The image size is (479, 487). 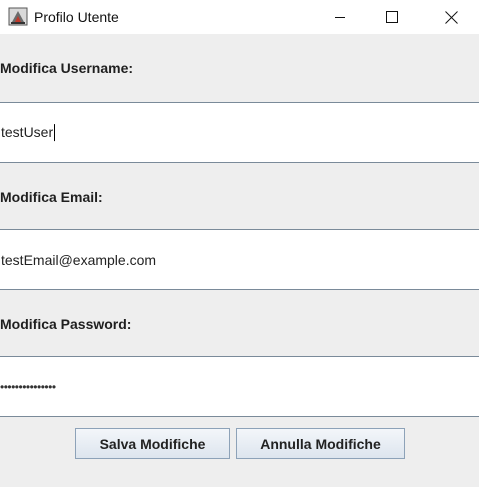 What do you see at coordinates (239, 68) in the screenshot?
I see `username-label-row: Modifica Username:` at bounding box center [239, 68].